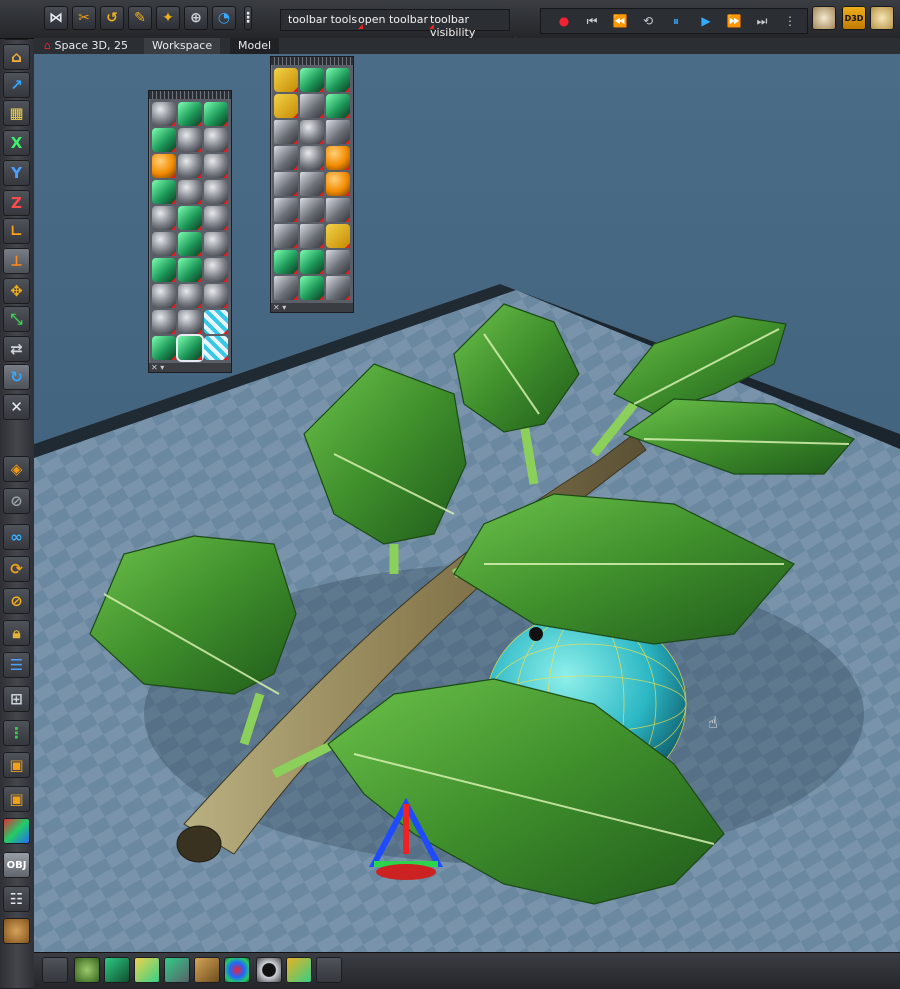 The height and width of the screenshot is (989, 900). What do you see at coordinates (676, 21) in the screenshot?
I see `pause-icon: ⏸` at bounding box center [676, 21].